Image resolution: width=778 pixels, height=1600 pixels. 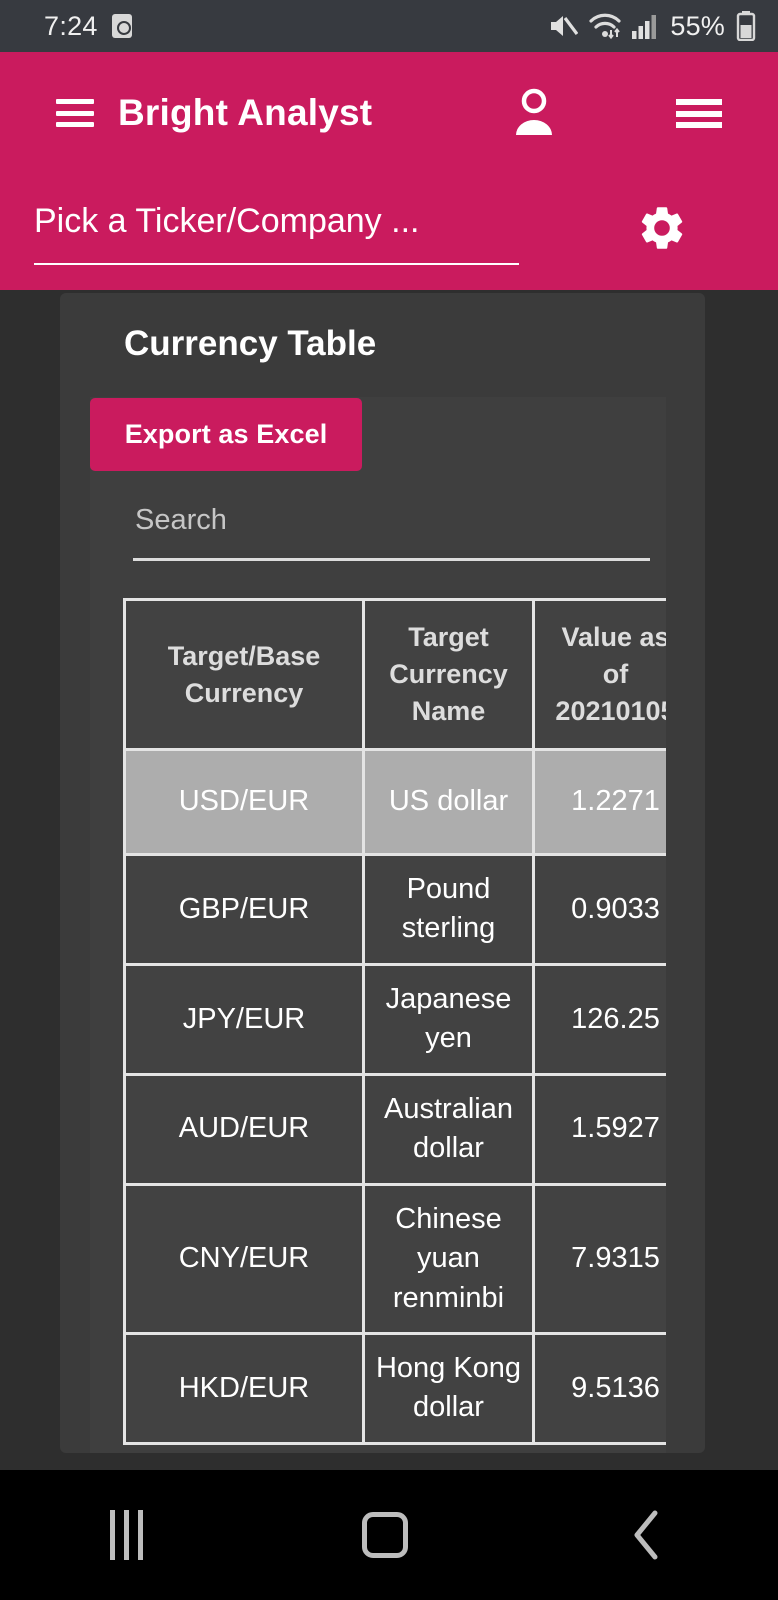 I want to click on table-row: USD/EUR US dollar 1.2271, so click(x=396, y=803).